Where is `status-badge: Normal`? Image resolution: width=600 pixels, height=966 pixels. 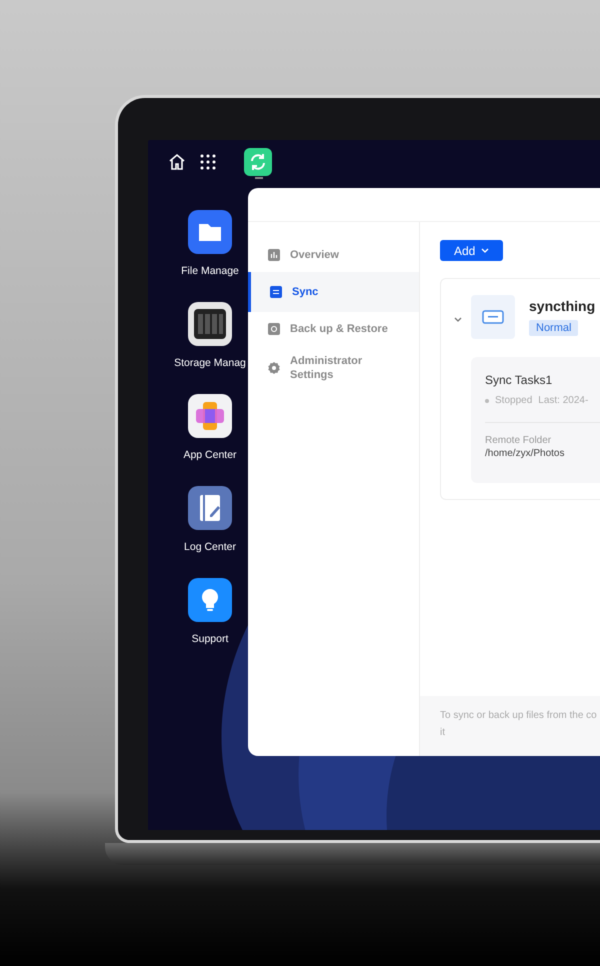
status-badge: Normal is located at coordinates (553, 328).